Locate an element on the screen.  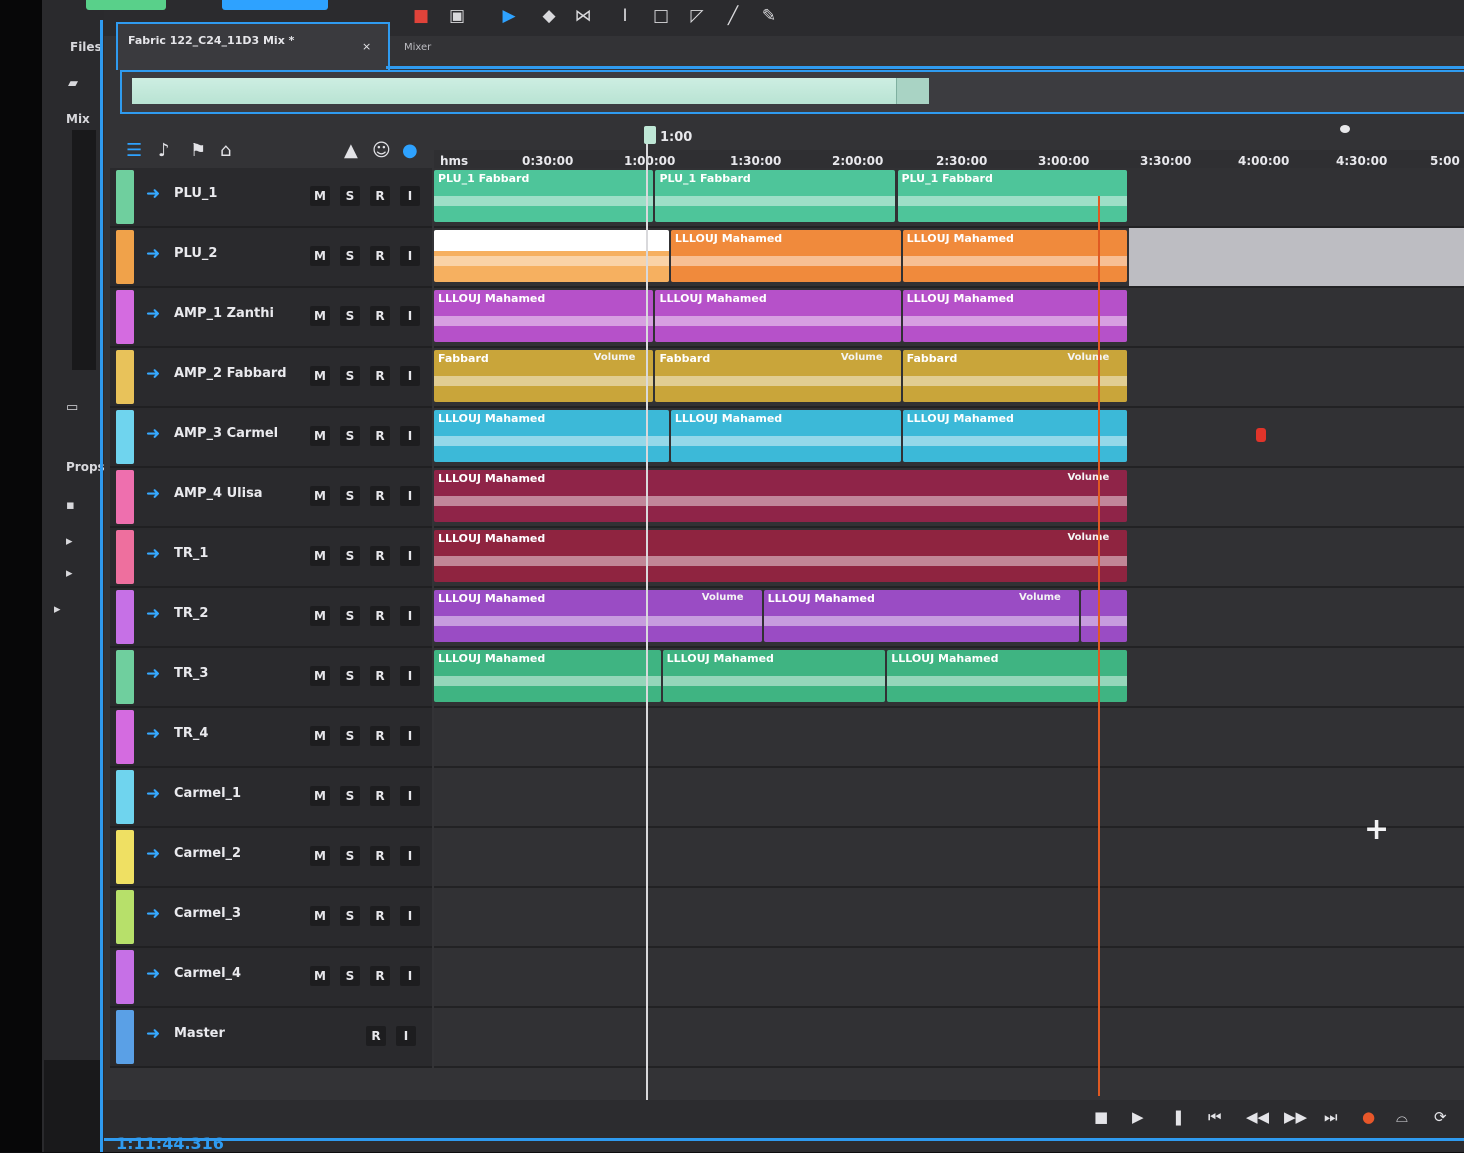
pencil-tool-icon: ✎ is located at coordinates (769, 16).